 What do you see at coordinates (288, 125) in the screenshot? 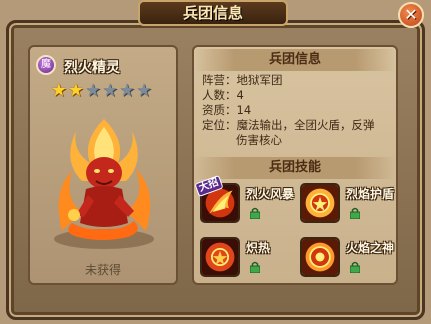
I see `info-line-role: 定位：魔法输出，全团火盾，反弹` at bounding box center [288, 125].